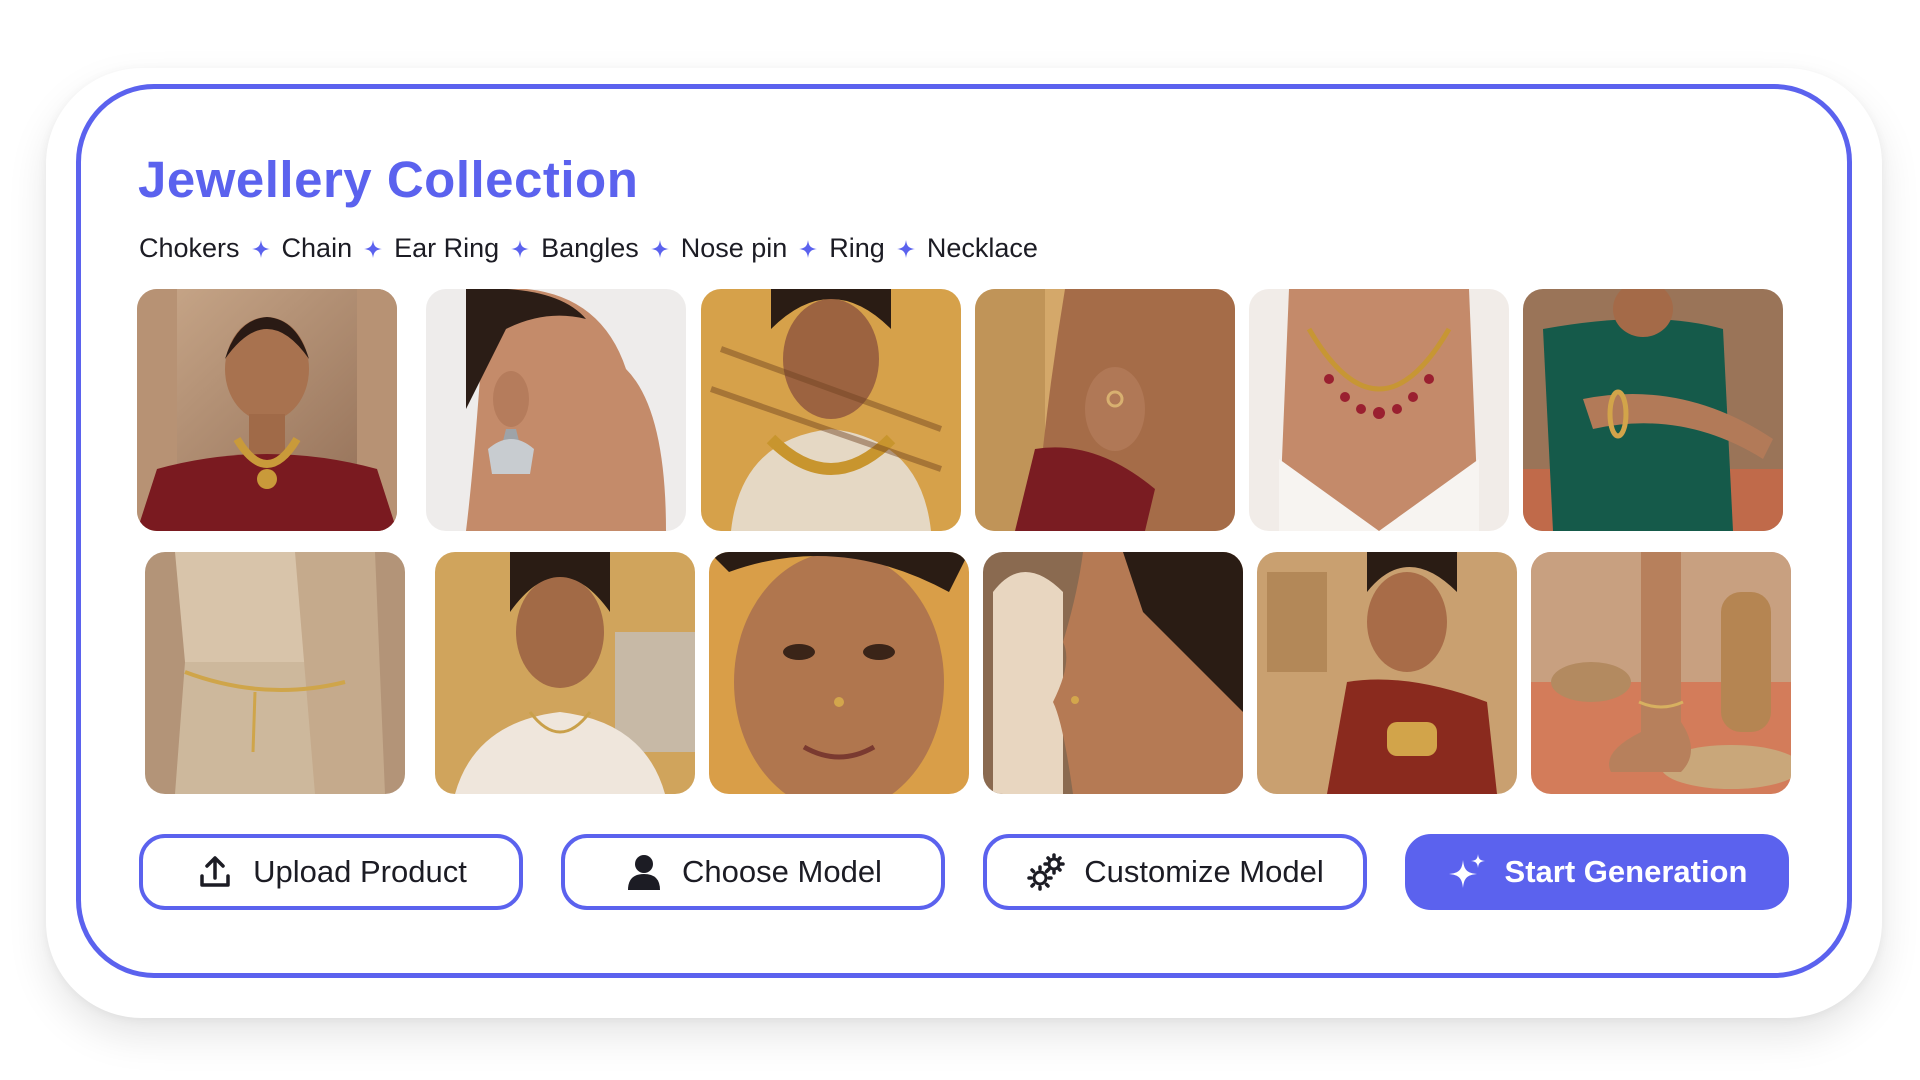 This screenshot has width=1920, height=1080. What do you see at coordinates (1379, 410) in the screenshot?
I see `photo-model-ruby-necklace` at bounding box center [1379, 410].